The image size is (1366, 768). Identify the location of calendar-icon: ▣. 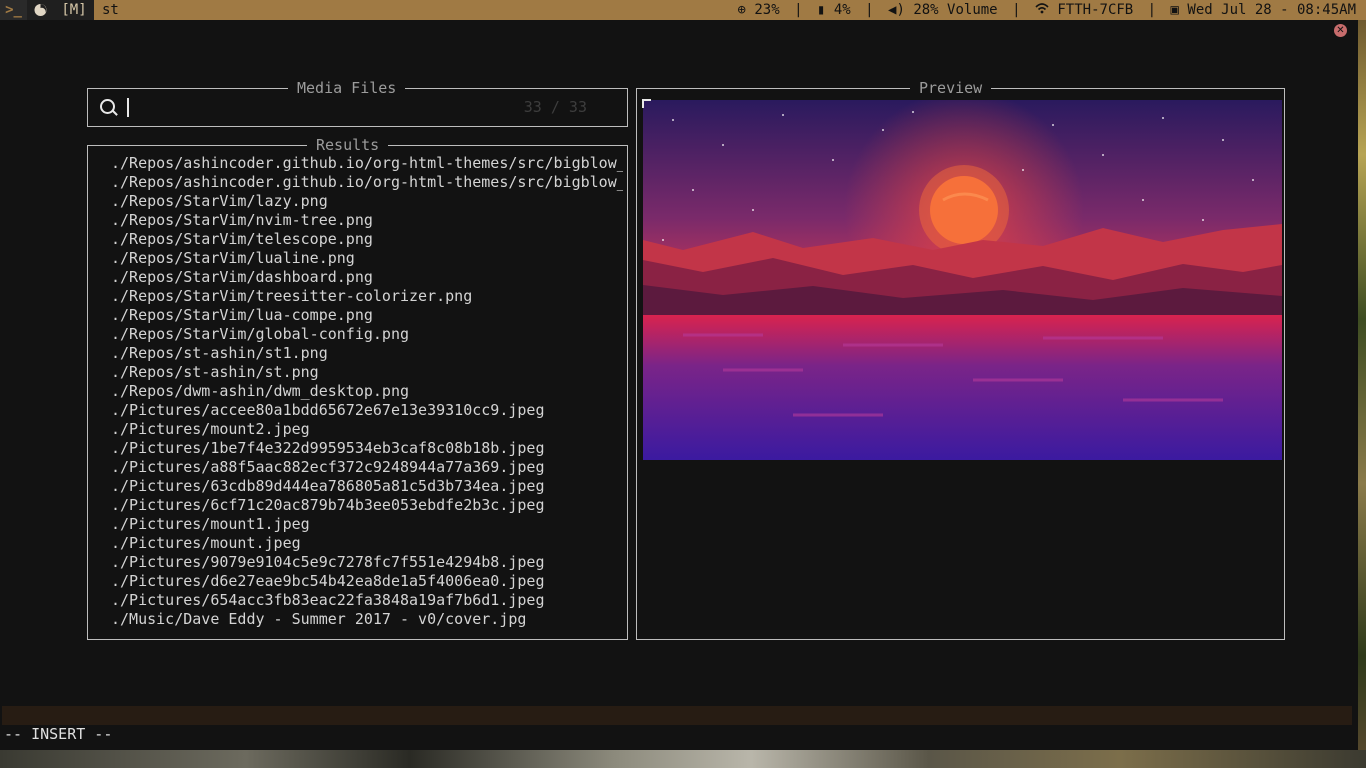
(1174, 10).